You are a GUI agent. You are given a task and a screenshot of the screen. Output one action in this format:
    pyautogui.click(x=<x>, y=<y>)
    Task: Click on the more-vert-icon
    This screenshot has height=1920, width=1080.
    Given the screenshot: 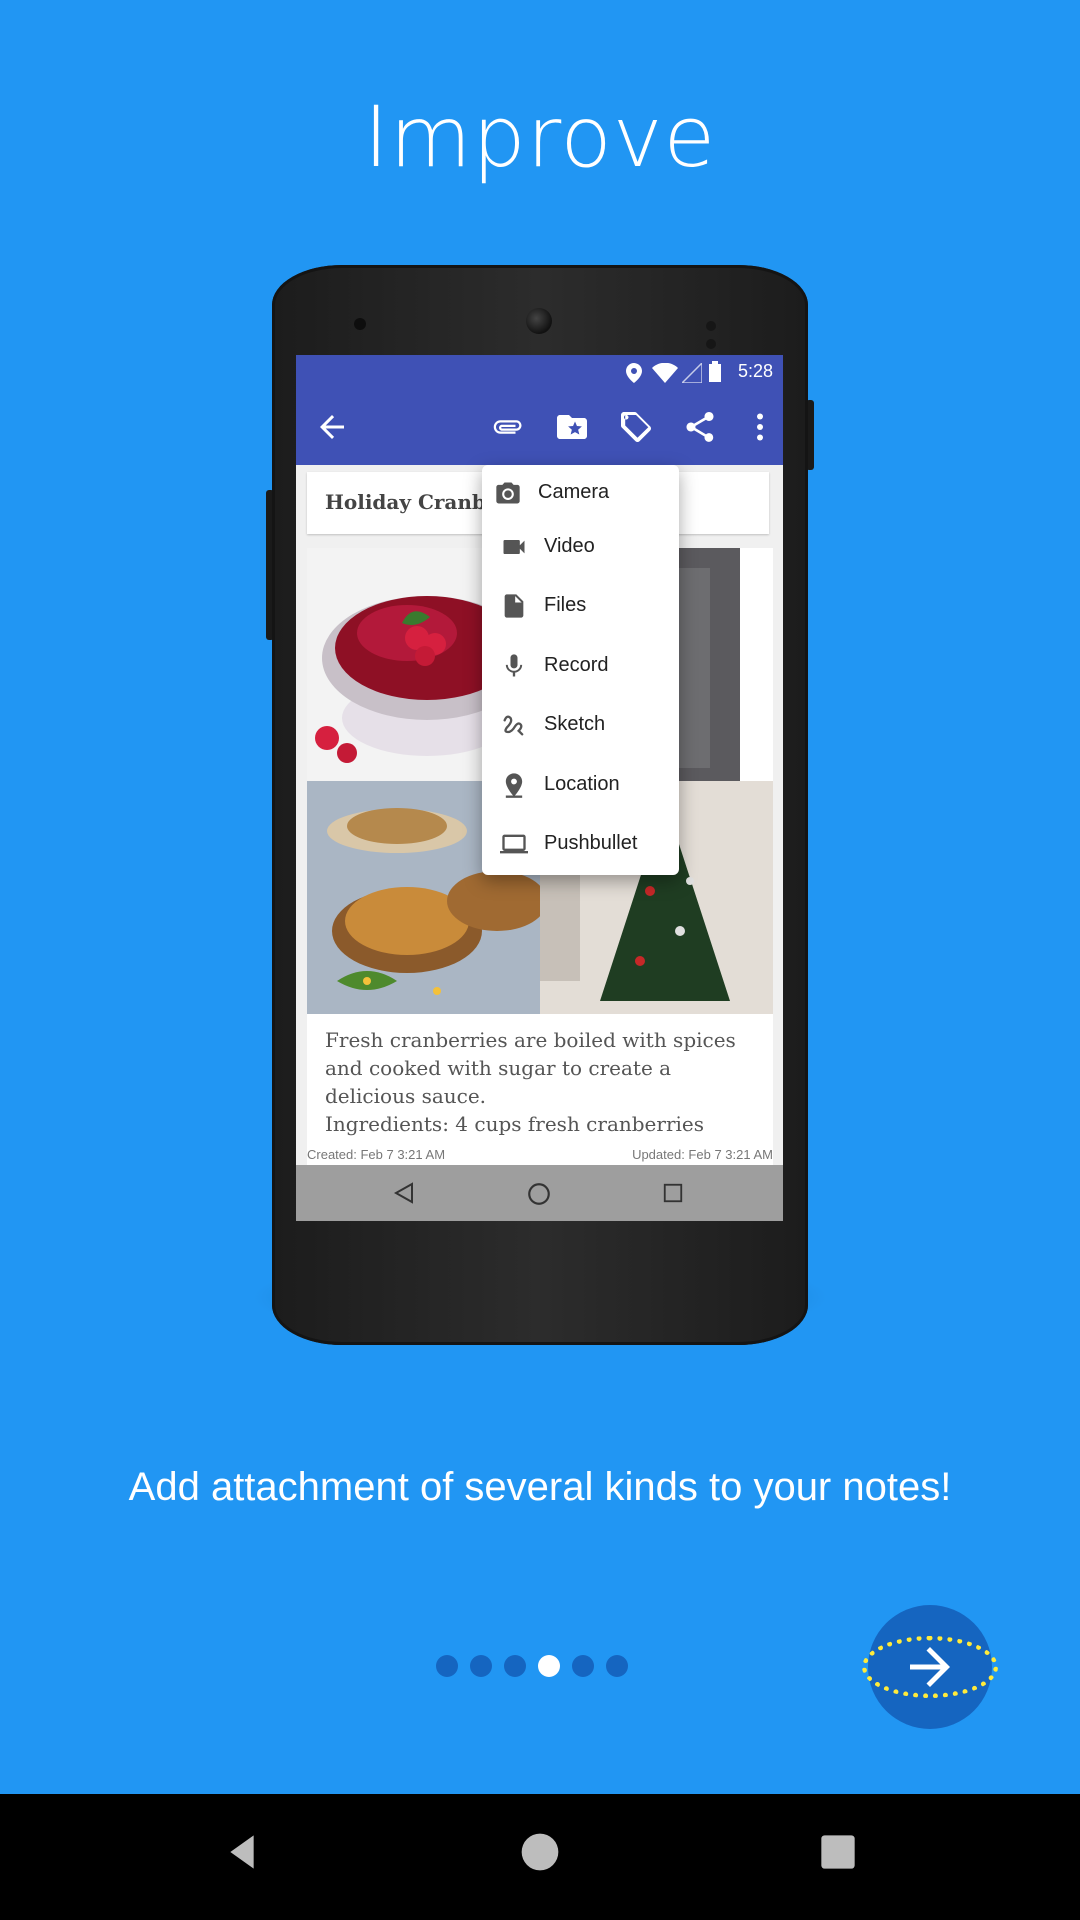 What is the action you would take?
    pyautogui.click(x=760, y=427)
    